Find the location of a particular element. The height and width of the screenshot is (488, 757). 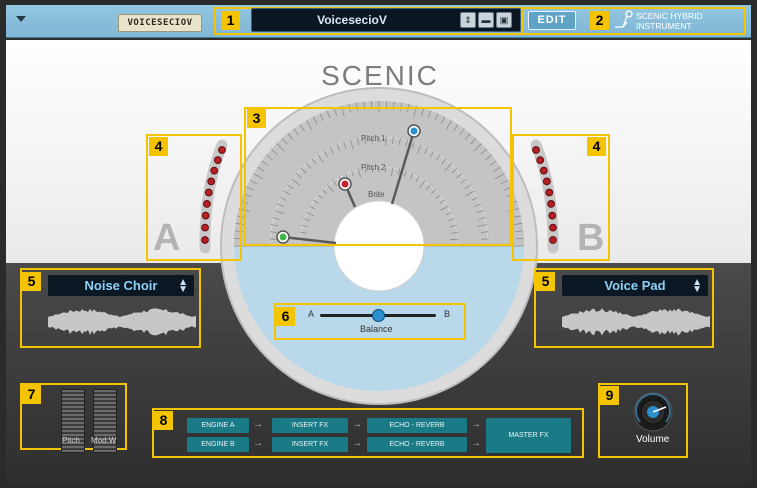

engine-a-block: ENGINE A is located at coordinates (218, 425).